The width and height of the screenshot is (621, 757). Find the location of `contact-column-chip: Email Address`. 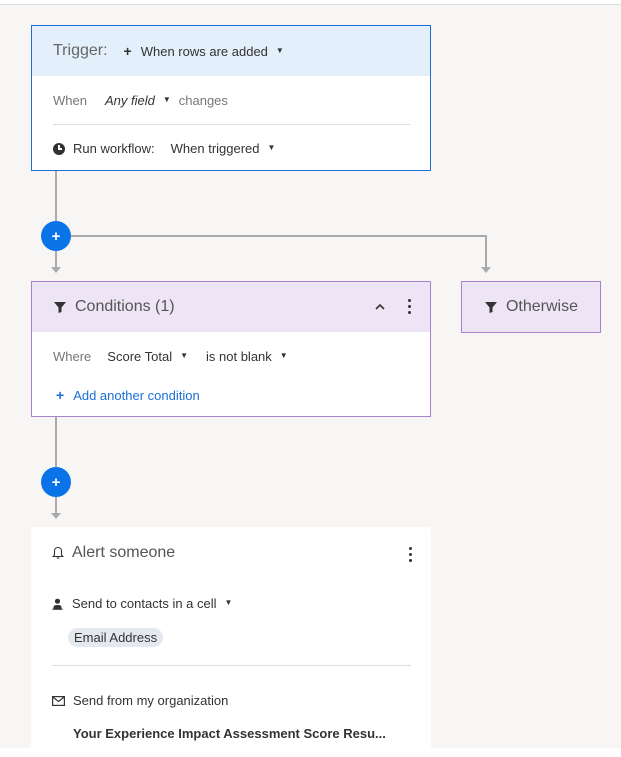

contact-column-chip: Email Address is located at coordinates (116, 637).